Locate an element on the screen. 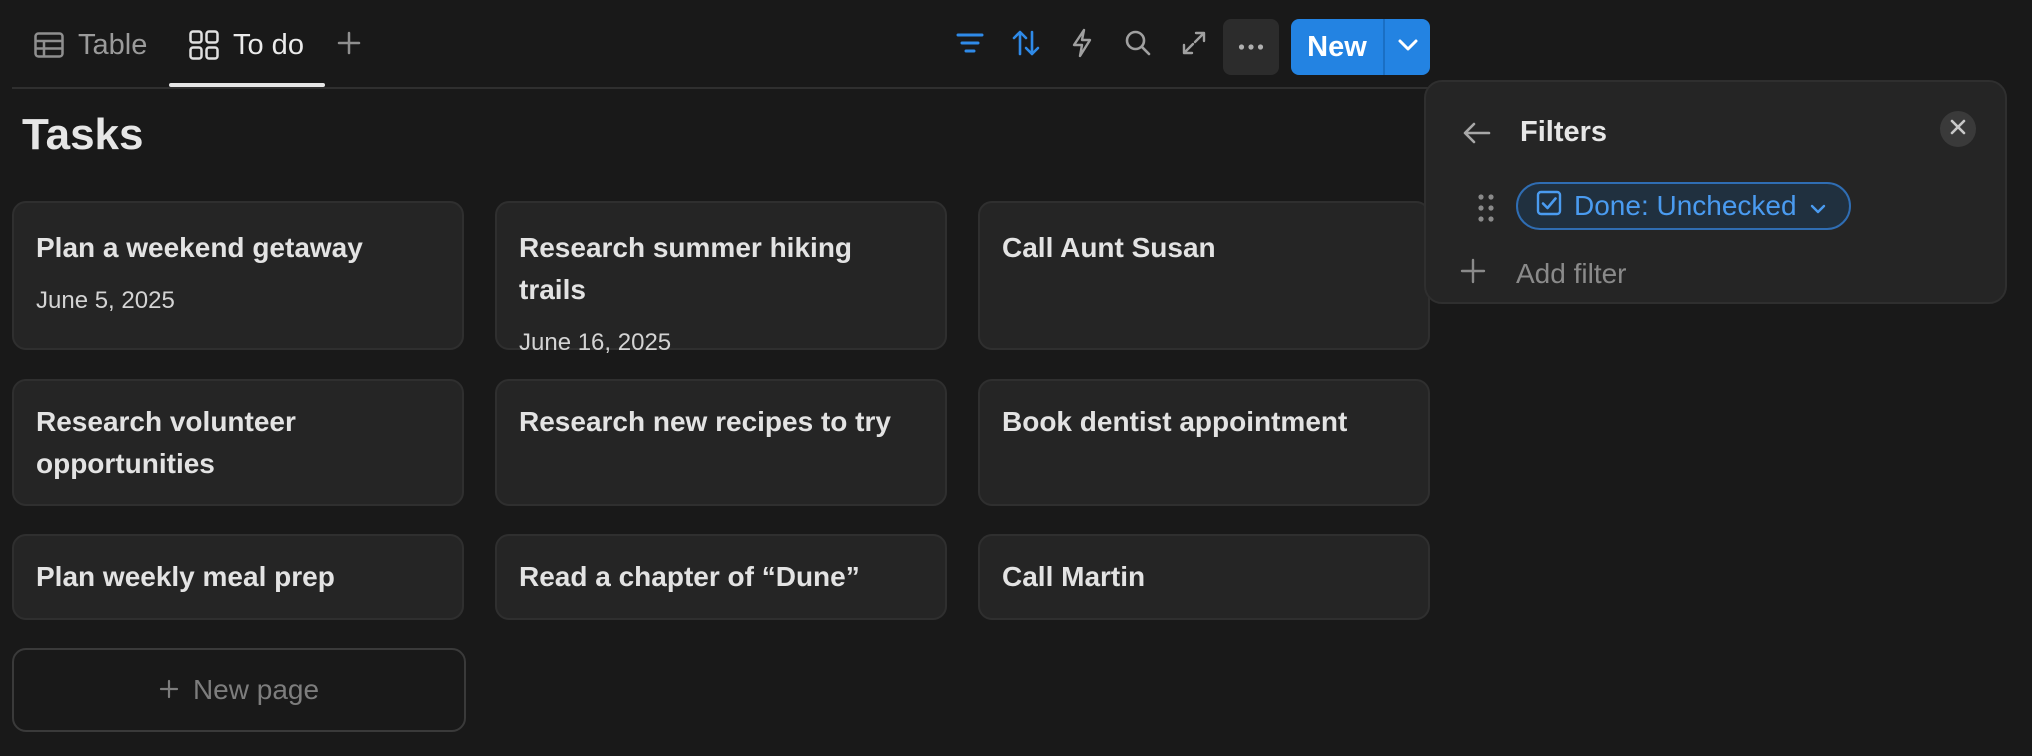  task-card: Research new recipes to try is located at coordinates (721, 442).